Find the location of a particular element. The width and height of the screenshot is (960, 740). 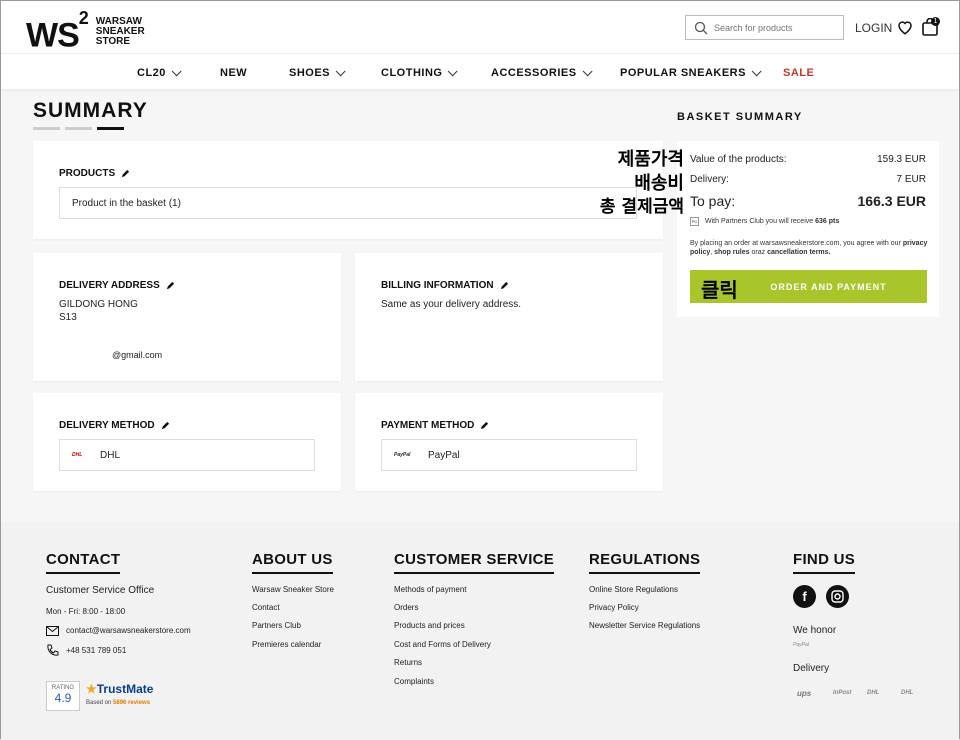

footer-link: Privacy Policy is located at coordinates (614, 607).